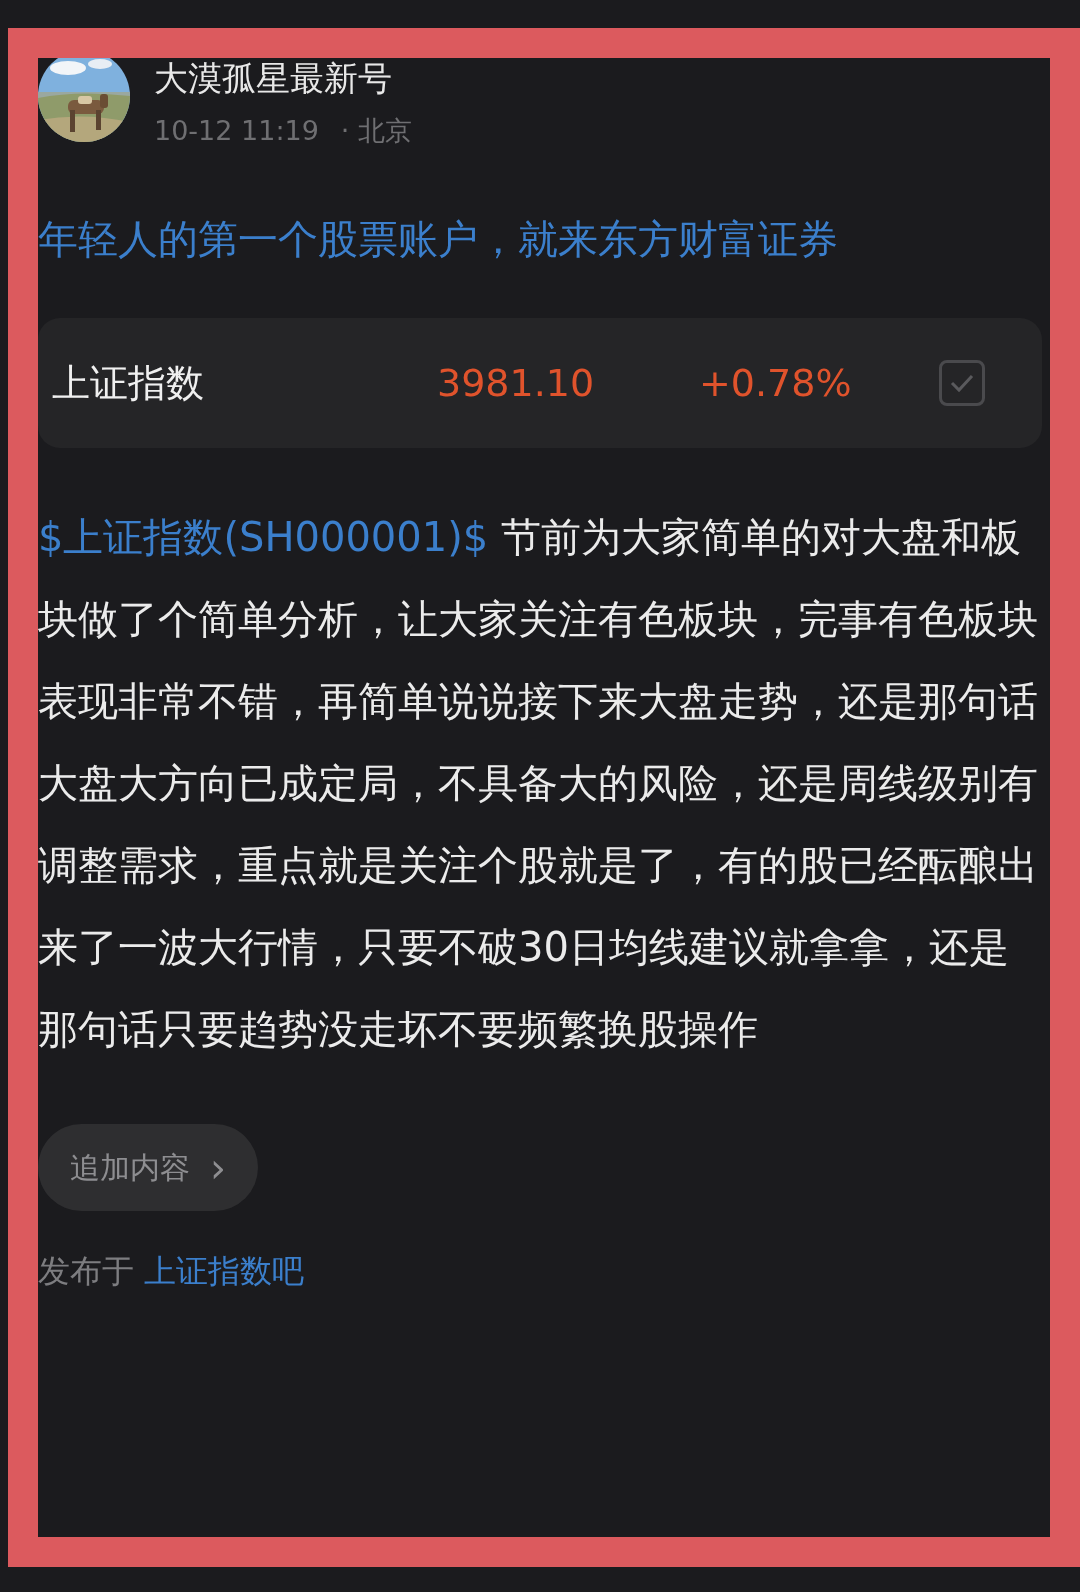 Image resolution: width=1080 pixels, height=1592 pixels. What do you see at coordinates (776, 383) in the screenshot?
I see `stock-change: +0.78%` at bounding box center [776, 383].